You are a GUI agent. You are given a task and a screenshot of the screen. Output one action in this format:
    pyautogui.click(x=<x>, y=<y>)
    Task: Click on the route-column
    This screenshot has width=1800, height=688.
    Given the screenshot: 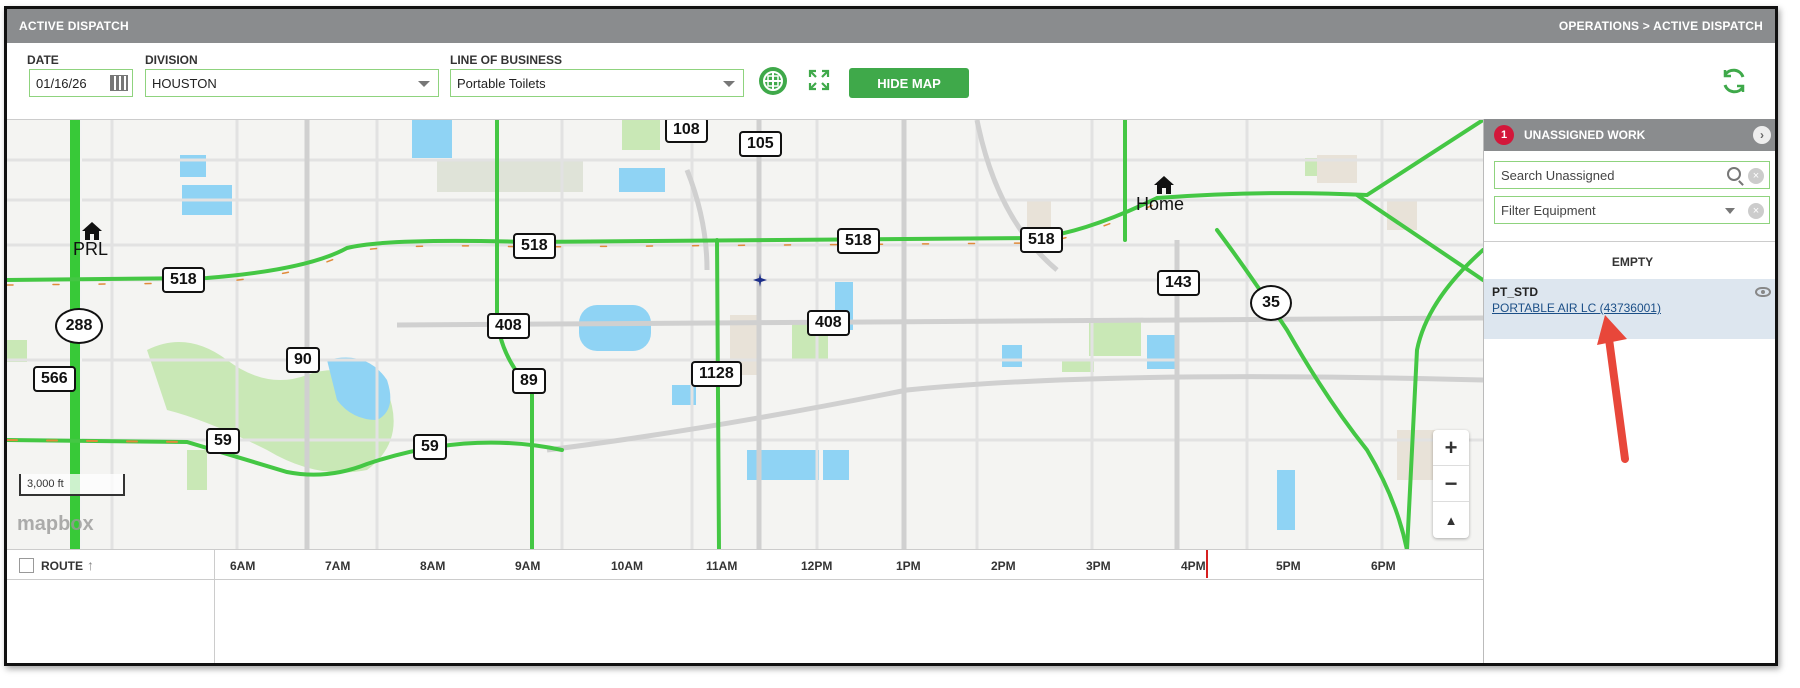 What is the action you would take?
    pyautogui.click(x=111, y=606)
    